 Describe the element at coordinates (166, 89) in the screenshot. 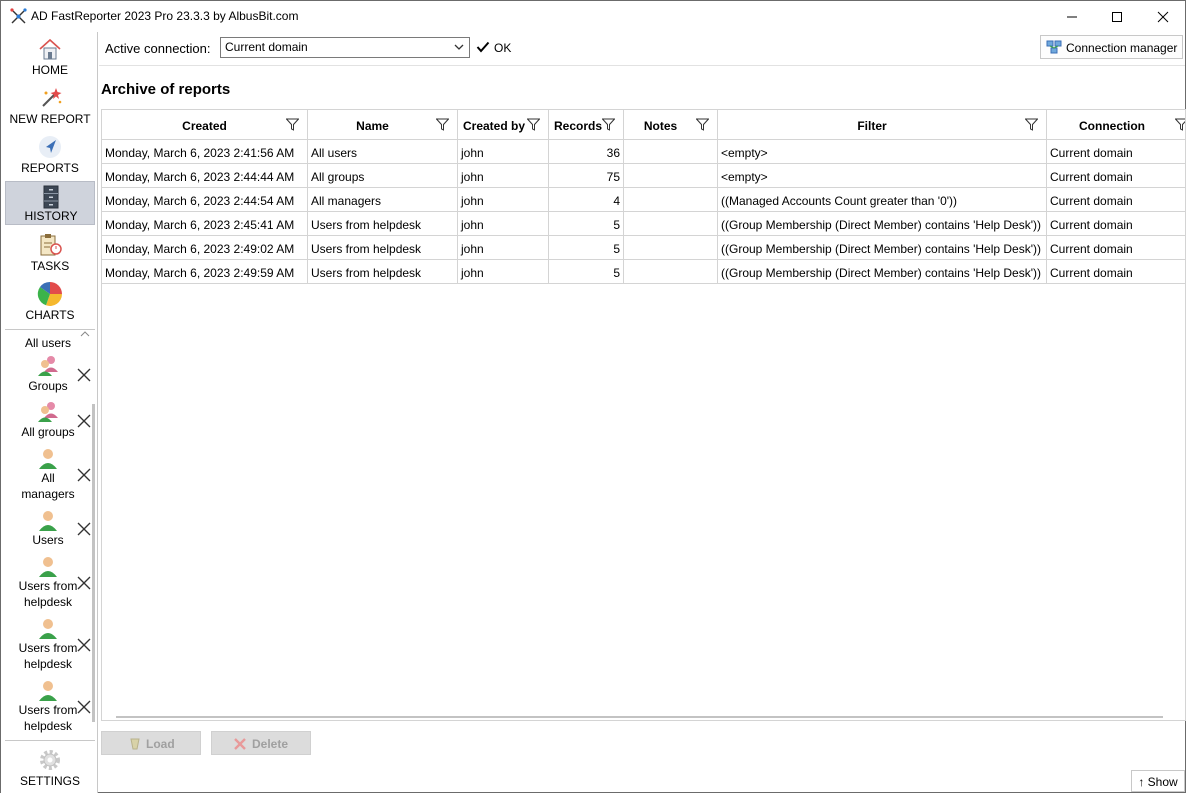

I see `page-title: Archive of reports` at that location.